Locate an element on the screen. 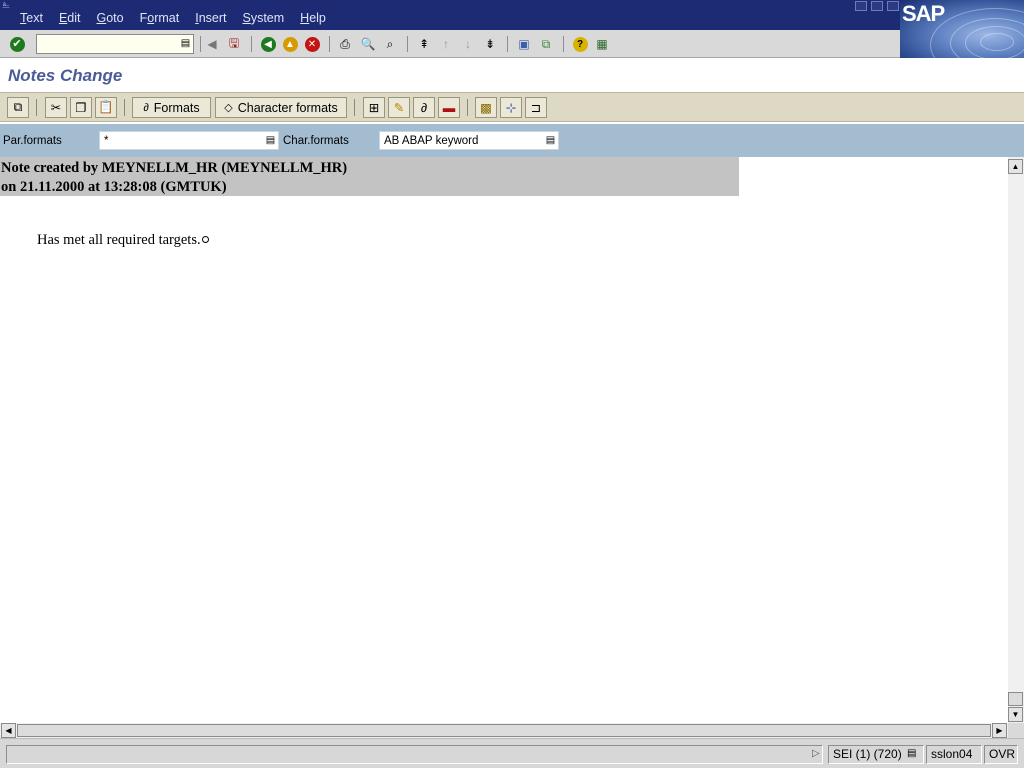 The width and height of the screenshot is (1024, 768). edit-pencil-button: ✎ is located at coordinates (399, 107).